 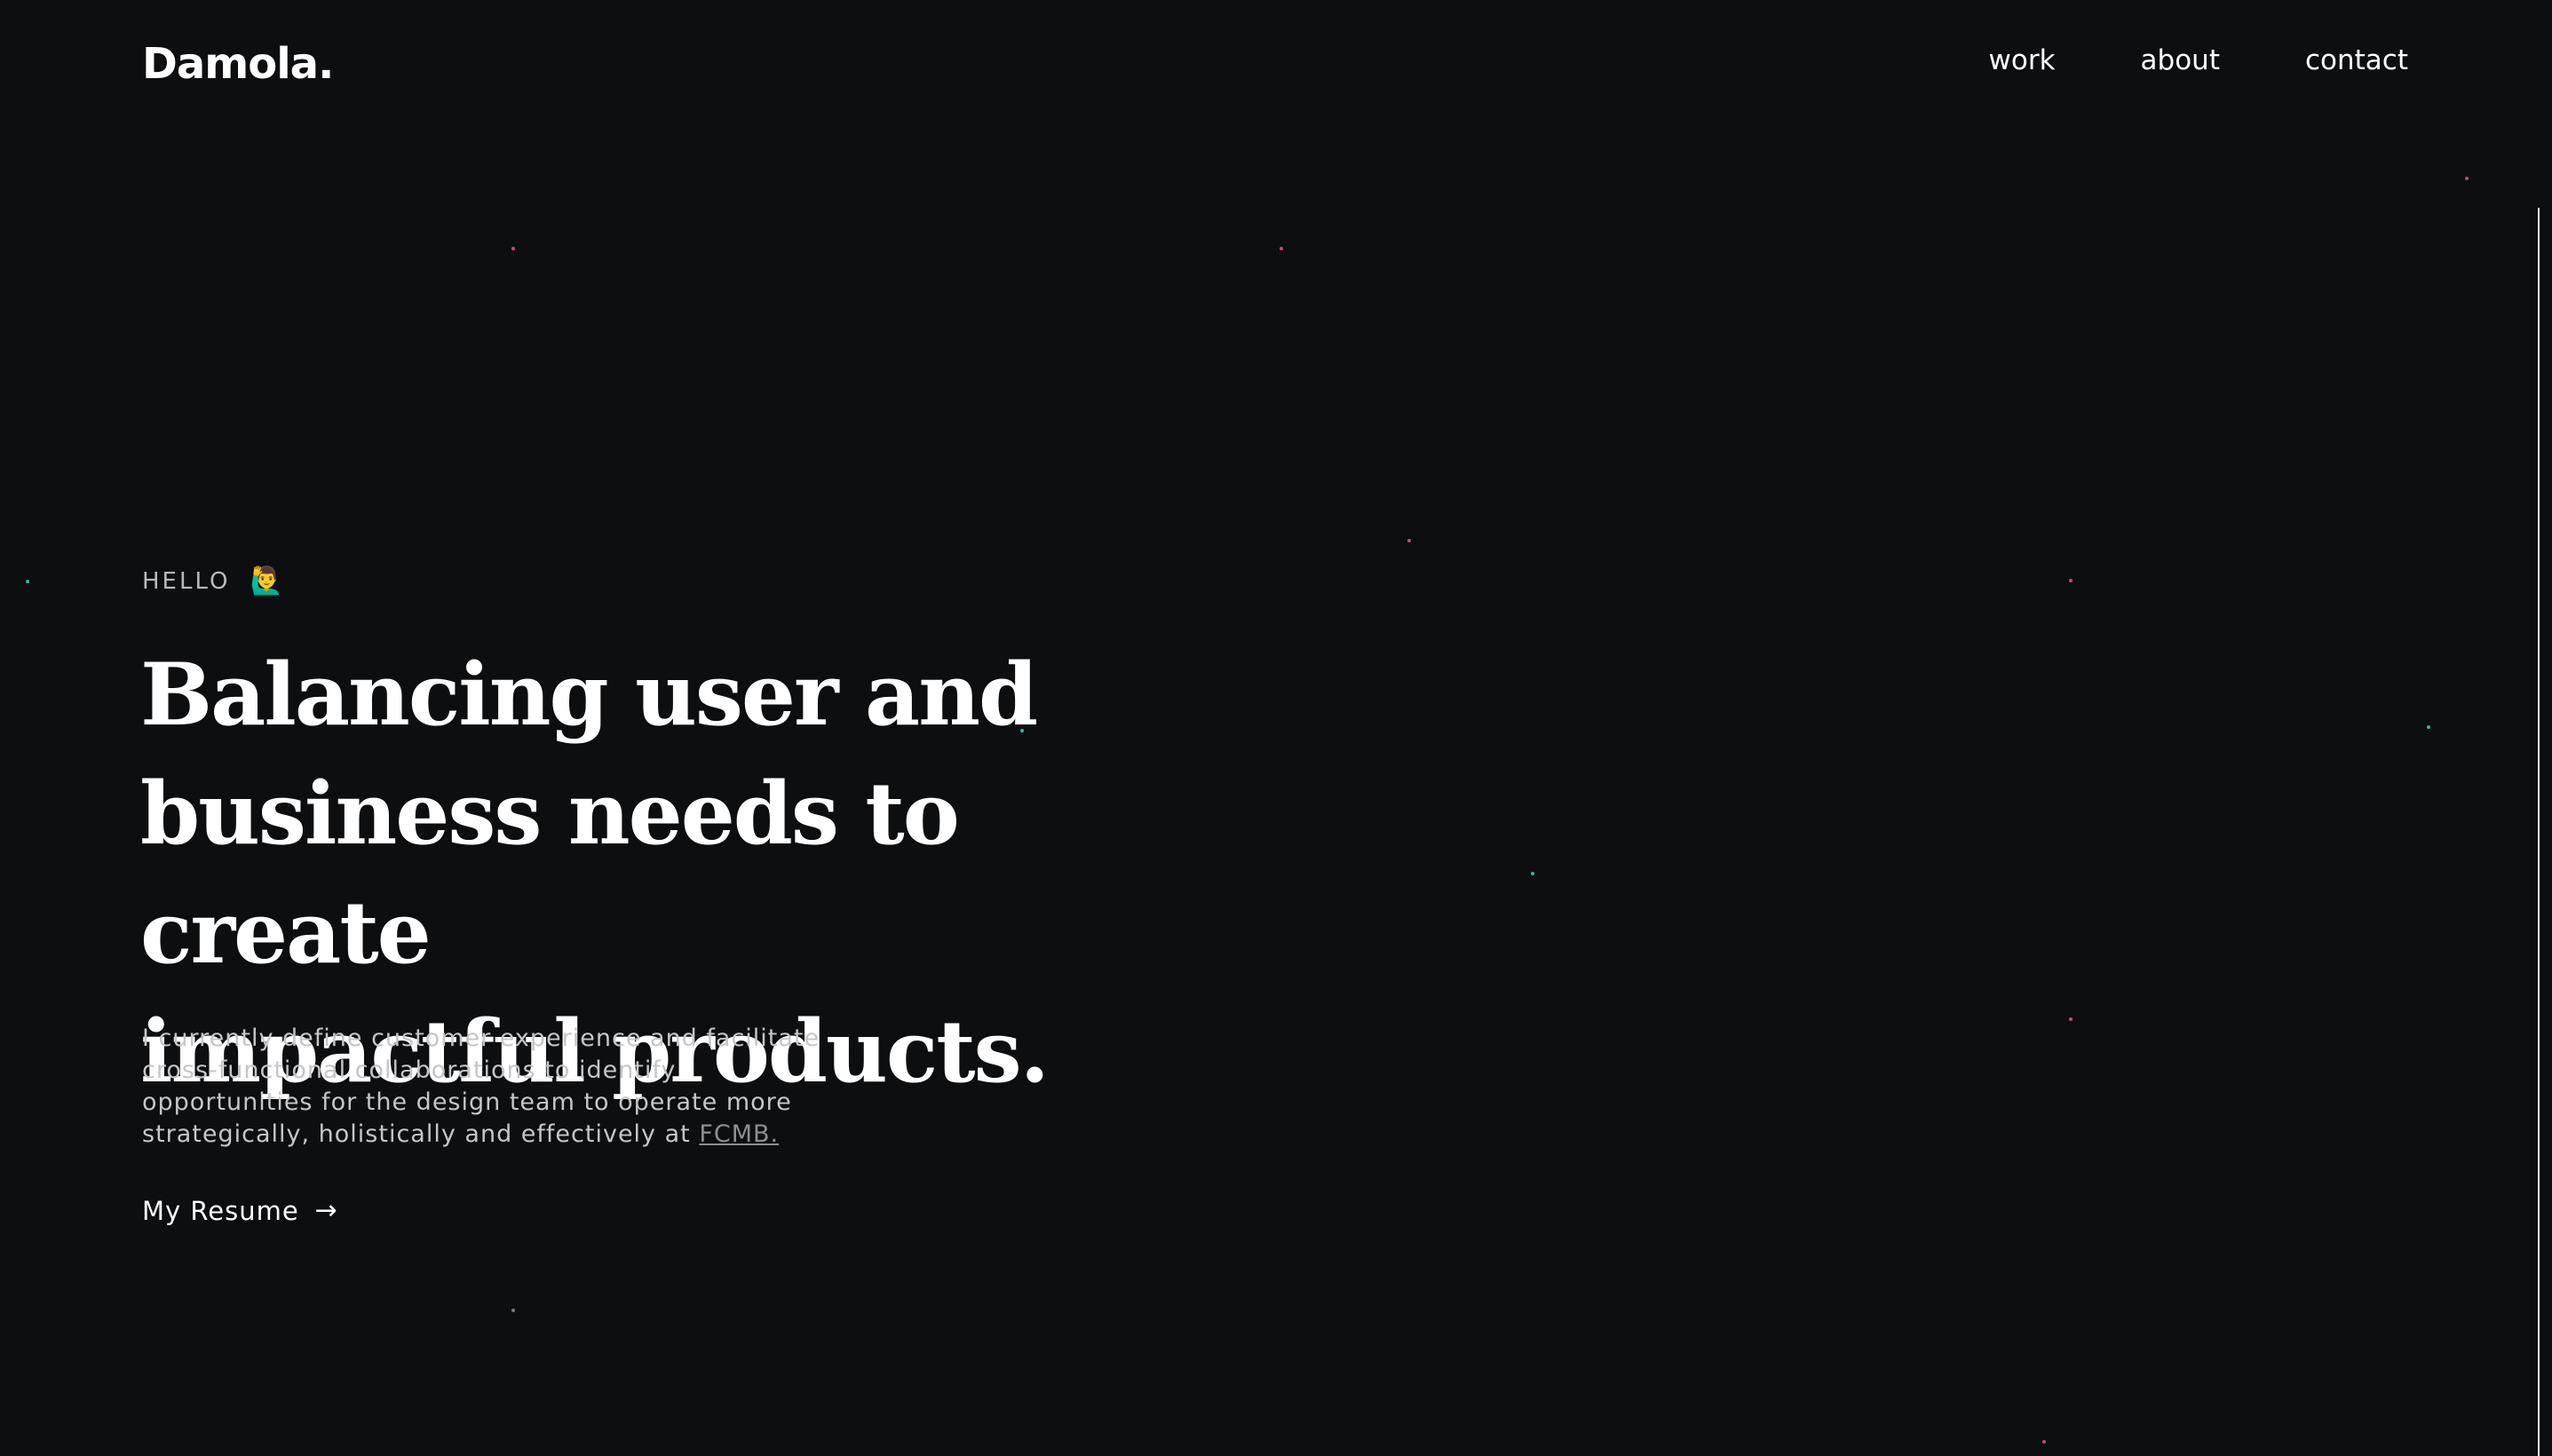 I want to click on hello-eyebrow: HELLO 🙋‍♂️, so click(x=212, y=581).